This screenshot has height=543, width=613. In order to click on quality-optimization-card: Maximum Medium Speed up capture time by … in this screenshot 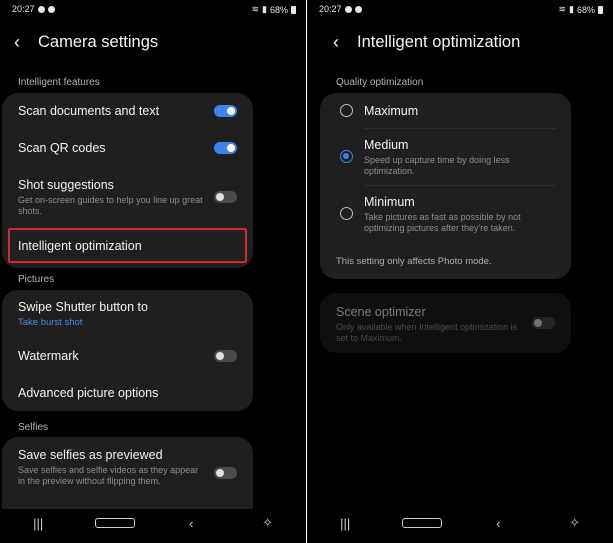, I will do `click(445, 186)`.